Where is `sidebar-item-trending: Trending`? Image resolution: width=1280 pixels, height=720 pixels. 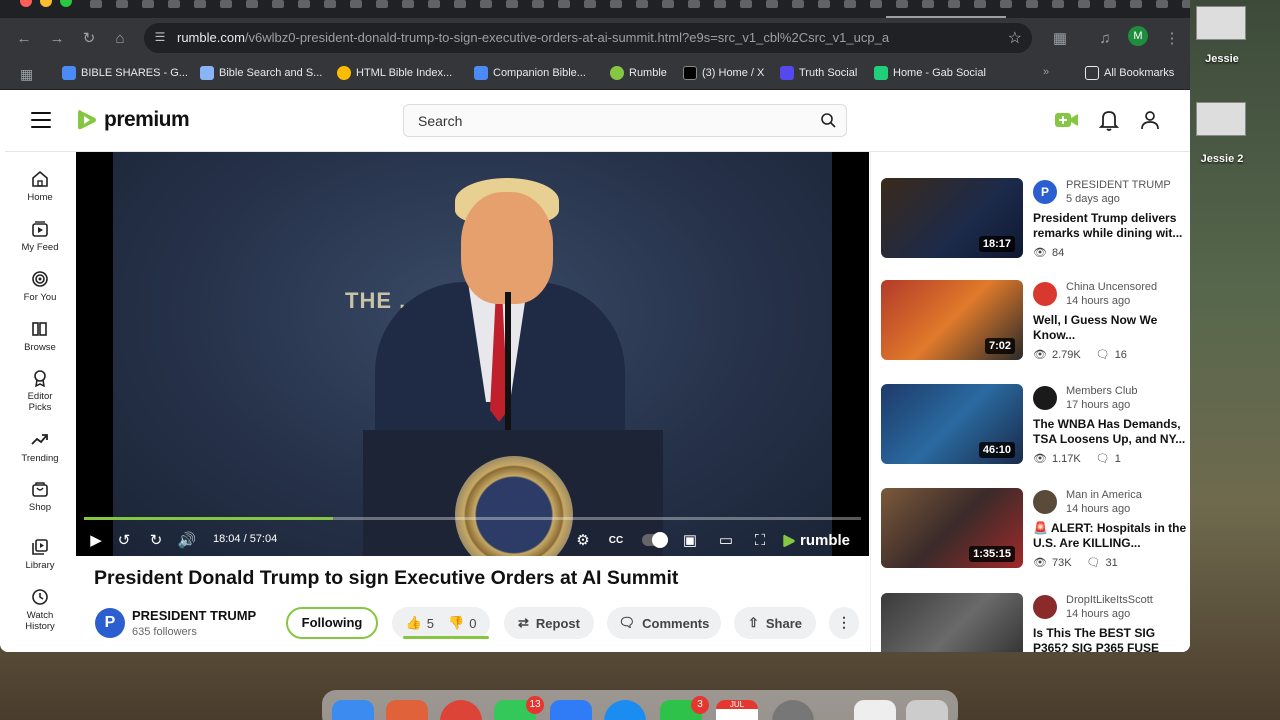
sidebar-item-trending: Trending is located at coordinates (40, 447).